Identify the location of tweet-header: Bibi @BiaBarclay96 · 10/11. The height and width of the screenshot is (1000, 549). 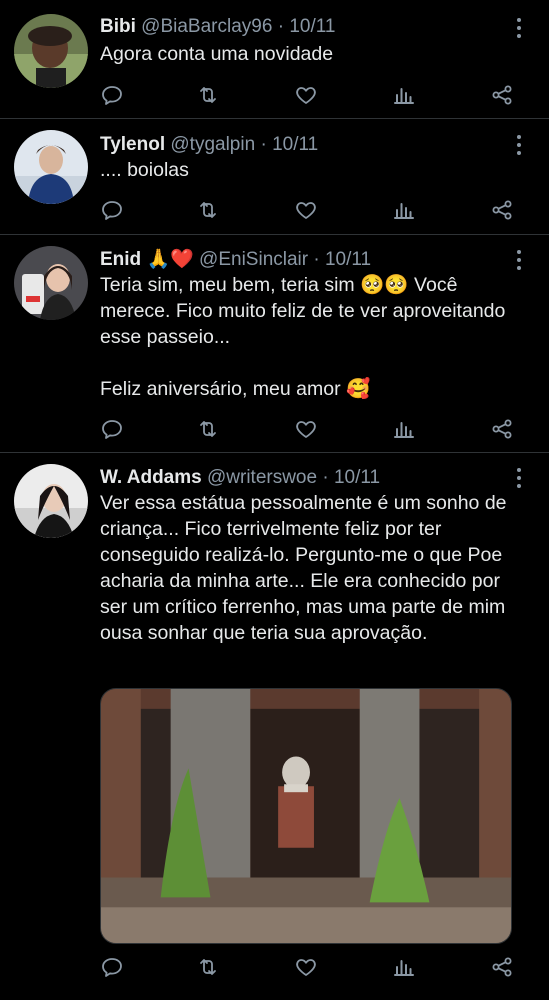
(304, 27).